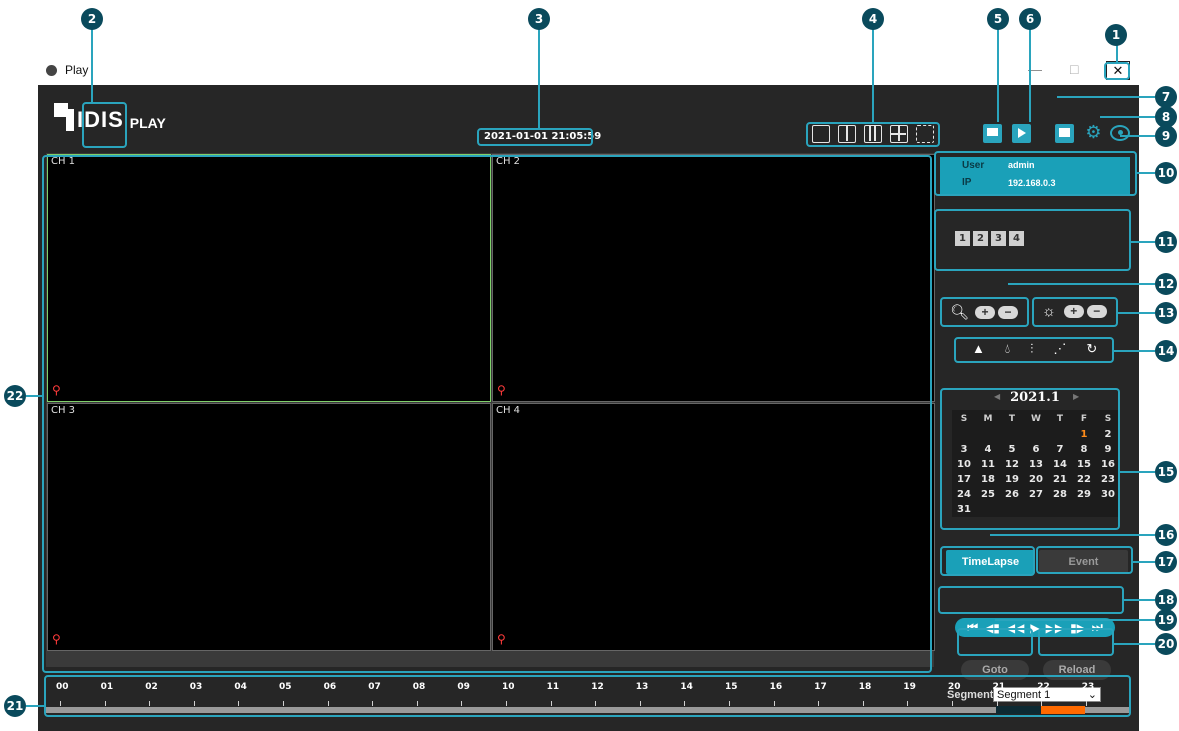 This screenshot has width=1179, height=731. I want to click on callout-badge-21: 21, so click(15, 706).